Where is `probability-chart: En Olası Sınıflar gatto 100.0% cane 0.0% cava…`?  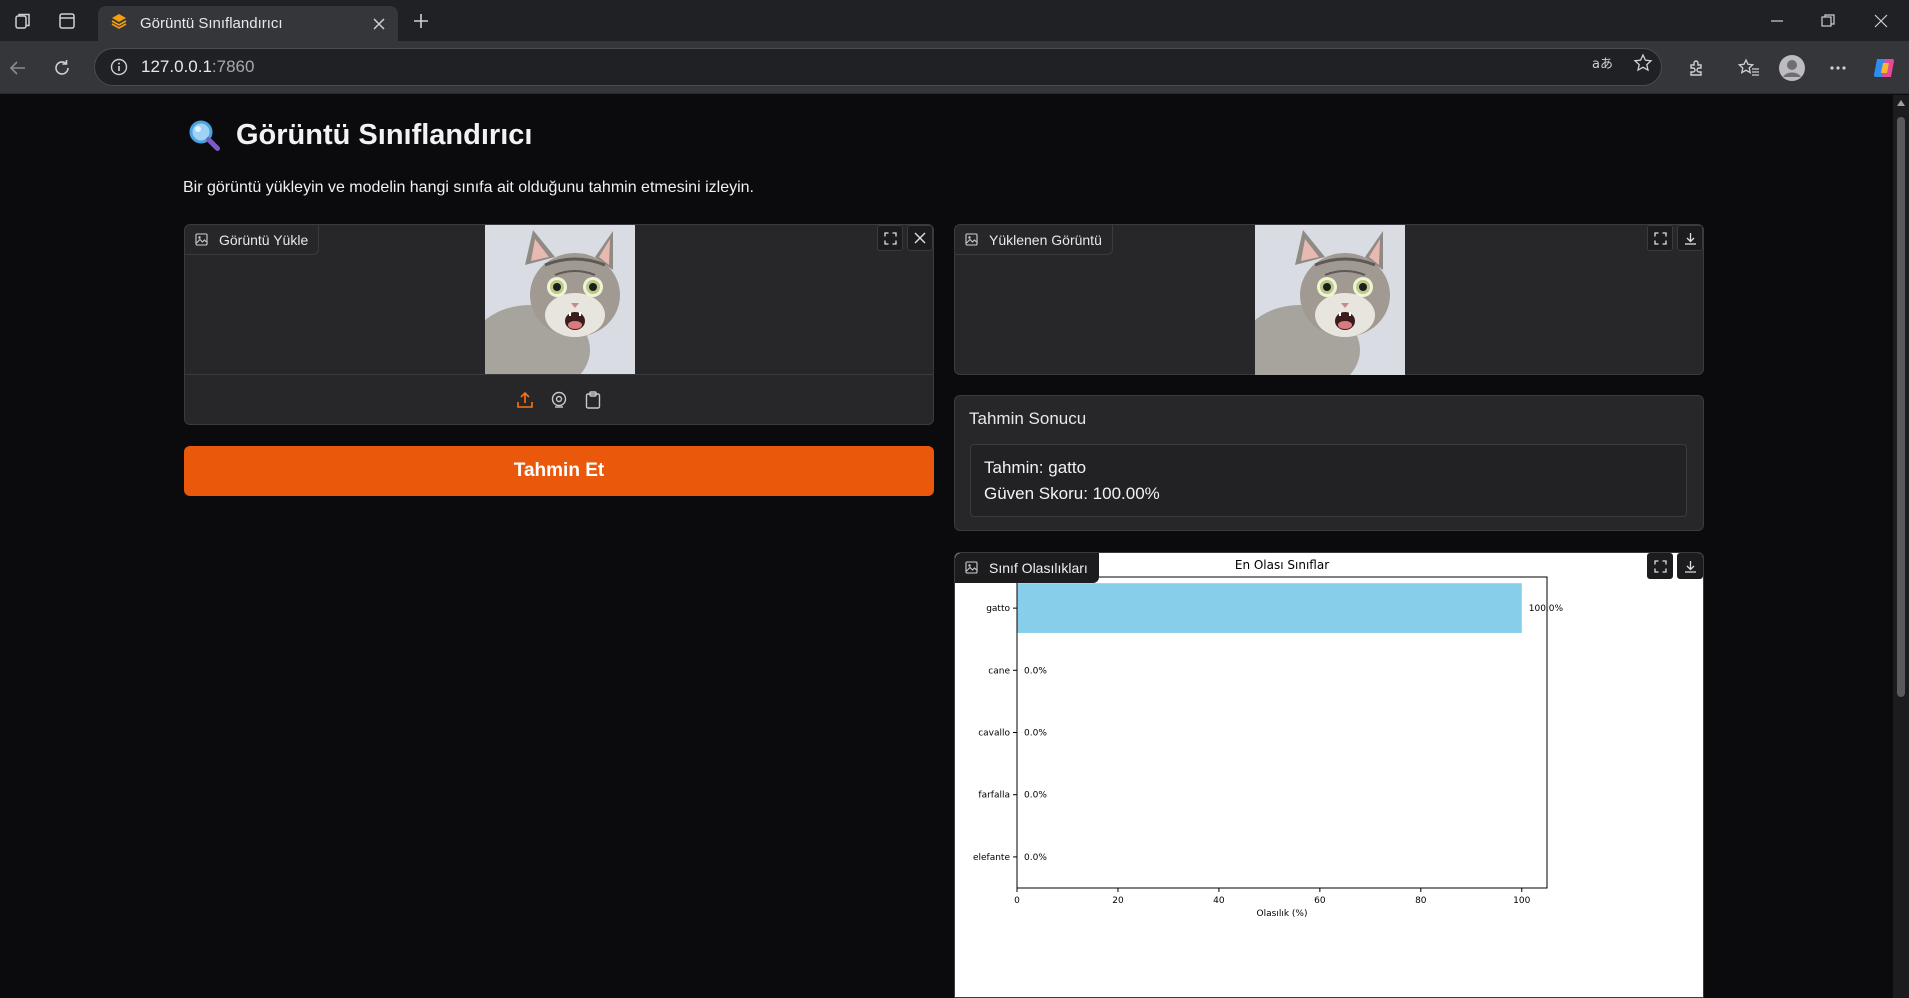
probability-chart: En Olası Sınıflar gatto 100.0% cane 0.0% cava… is located at coordinates (1268, 738).